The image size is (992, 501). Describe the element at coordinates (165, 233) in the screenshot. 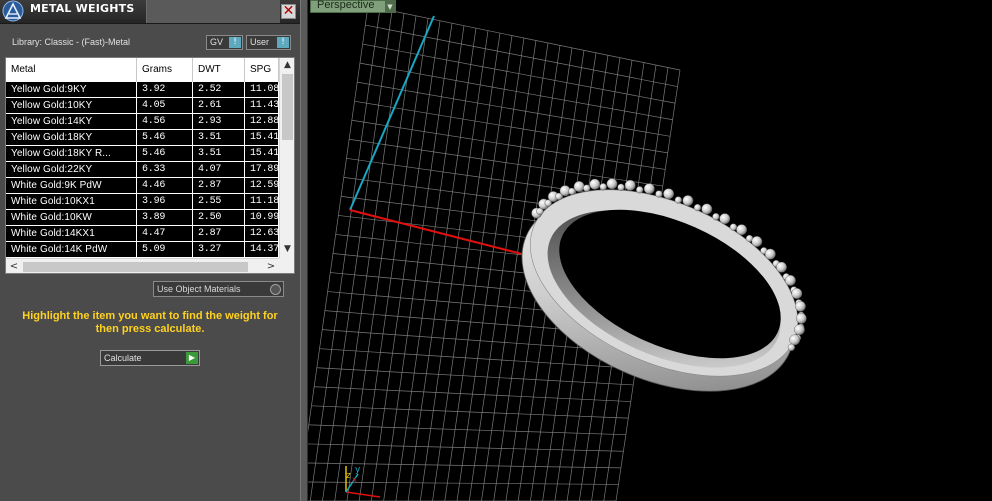

I see `grams-cell: 4.47` at that location.